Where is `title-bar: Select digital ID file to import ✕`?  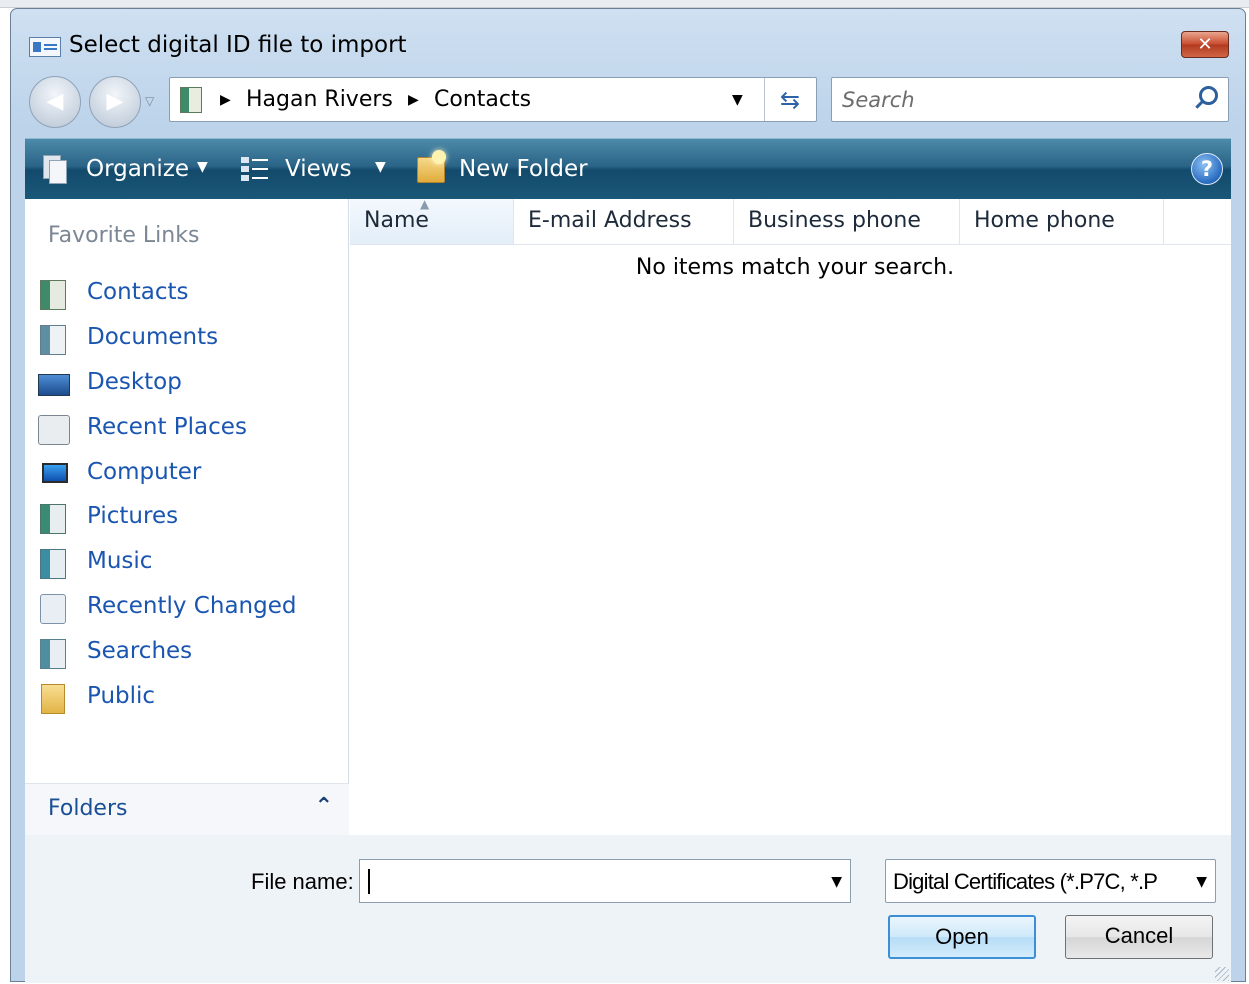 title-bar: Select digital ID file to import ✕ is located at coordinates (628, 41).